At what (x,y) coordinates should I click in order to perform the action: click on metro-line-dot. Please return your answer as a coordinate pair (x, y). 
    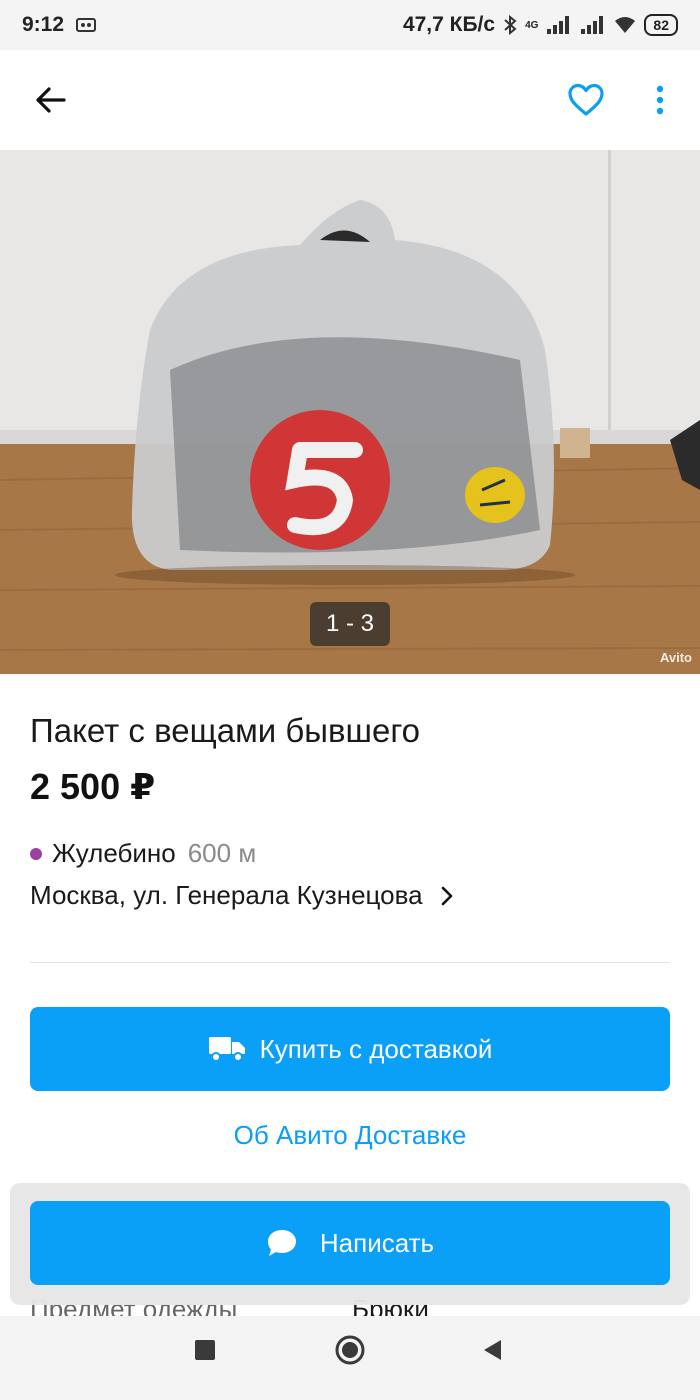
    Looking at the image, I should click on (36, 853).